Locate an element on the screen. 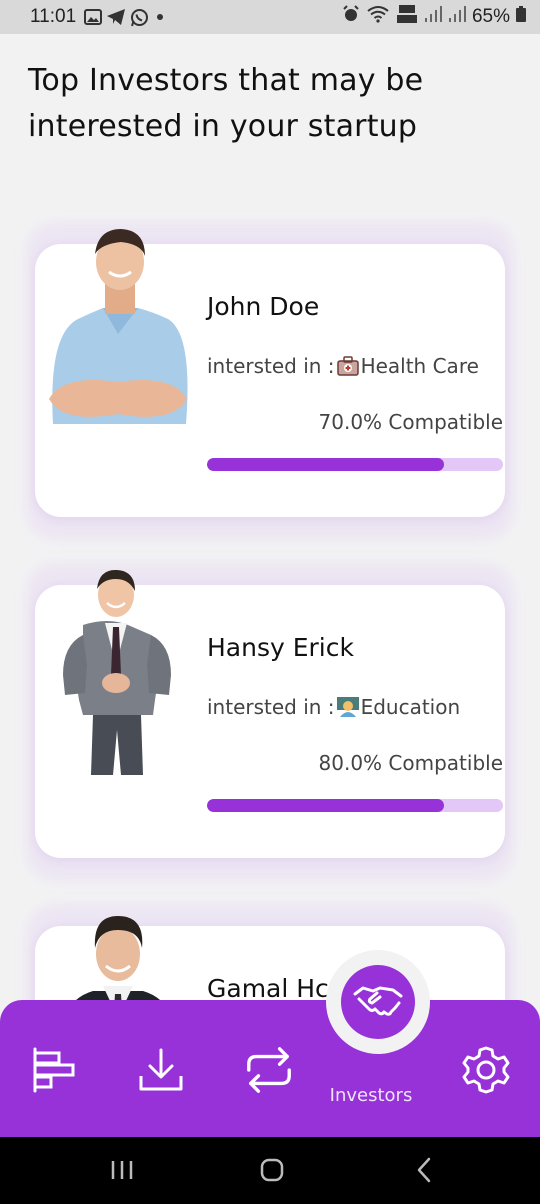 The image size is (540, 1204). download-icon is located at coordinates (161, 1069).